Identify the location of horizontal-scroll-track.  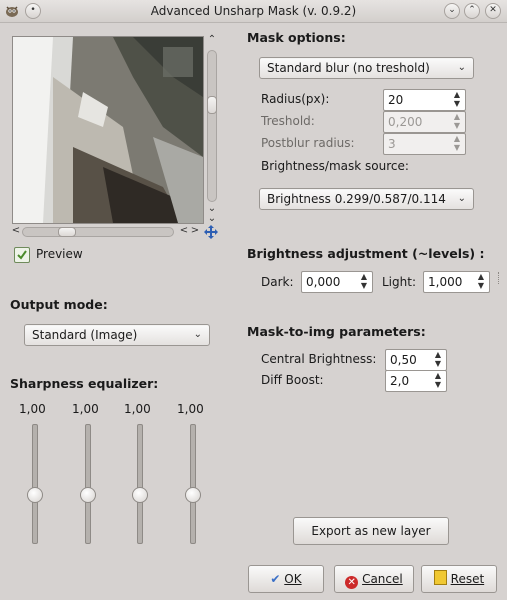
(98, 232).